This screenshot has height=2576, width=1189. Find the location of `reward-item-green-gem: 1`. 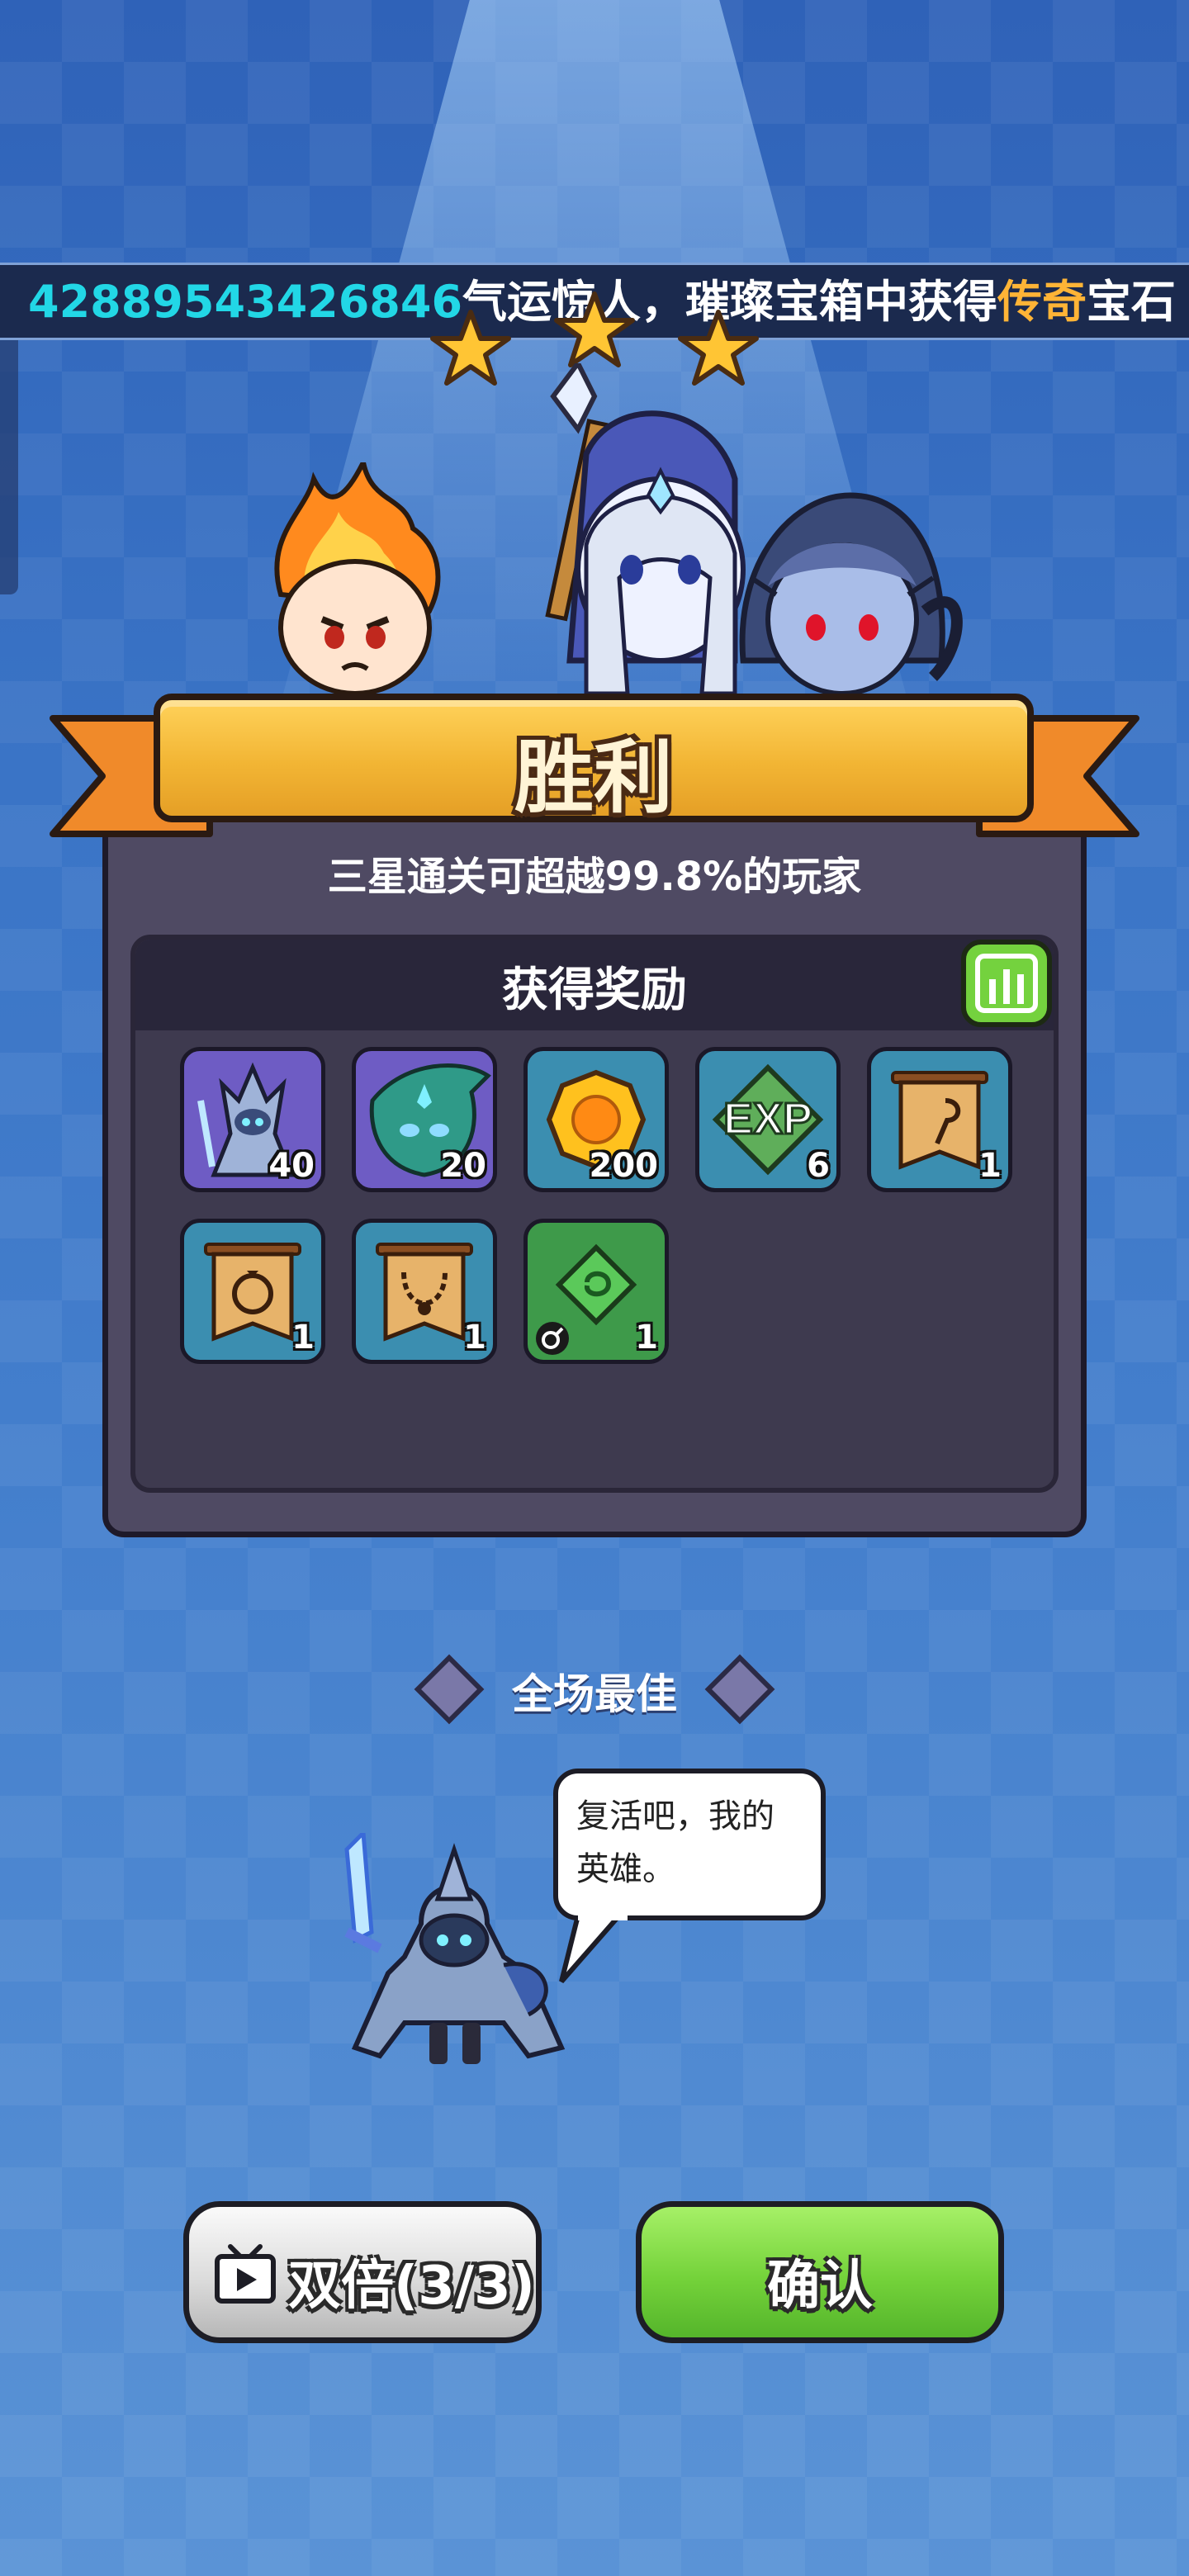

reward-item-green-gem: 1 is located at coordinates (596, 1291).